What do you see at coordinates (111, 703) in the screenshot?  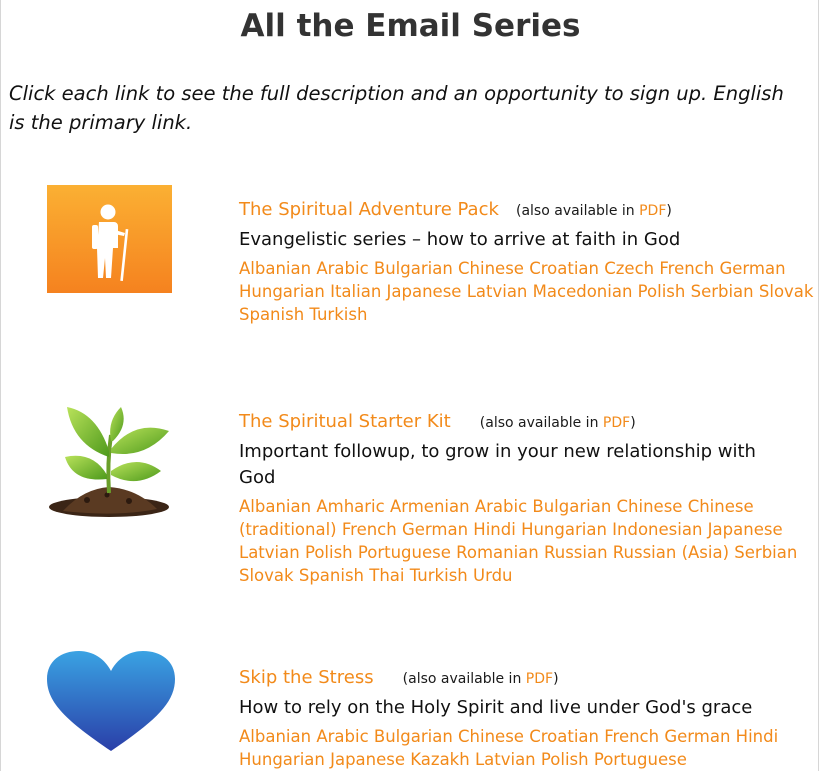 I see `heart-icon` at bounding box center [111, 703].